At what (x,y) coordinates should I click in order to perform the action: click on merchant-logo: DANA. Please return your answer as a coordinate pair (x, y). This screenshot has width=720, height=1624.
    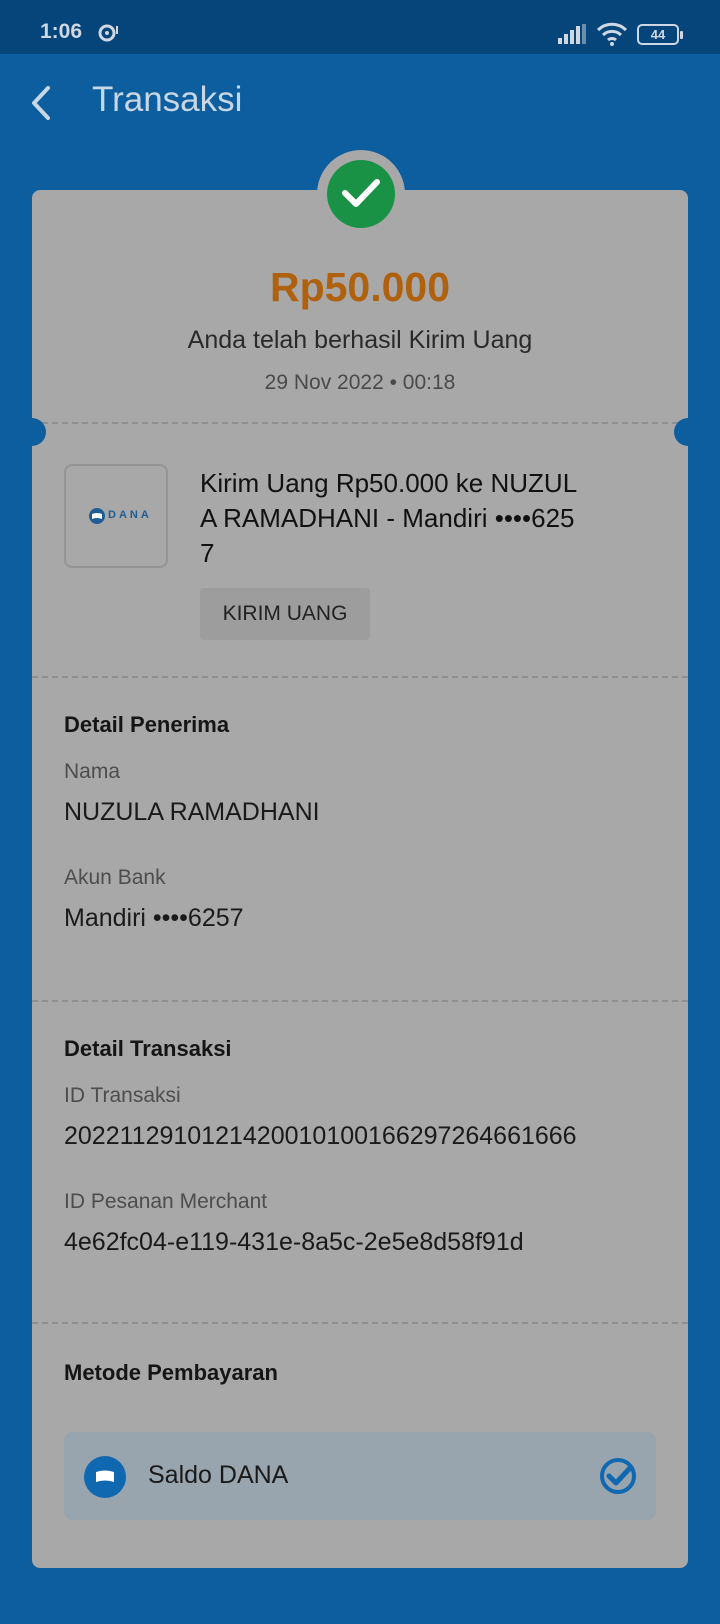
    Looking at the image, I should click on (116, 516).